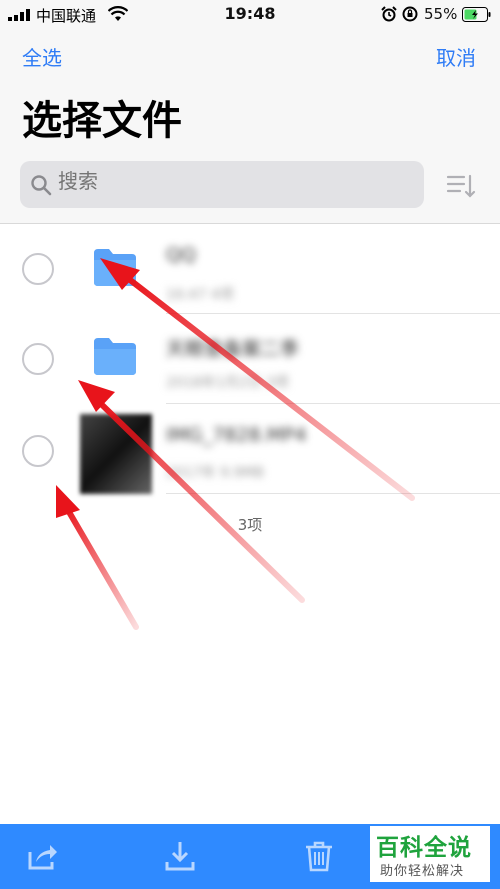 The height and width of the screenshot is (889, 500). Describe the element at coordinates (215, 473) in the screenshot. I see `file-meta-3: 2017年 9.9MB` at that location.